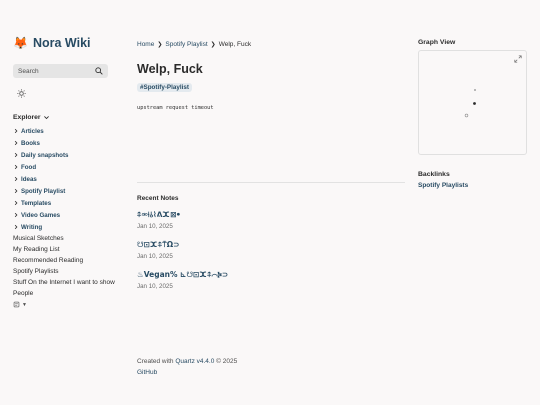  What do you see at coordinates (29, 179) in the screenshot?
I see `folder-label: Ideas` at bounding box center [29, 179].